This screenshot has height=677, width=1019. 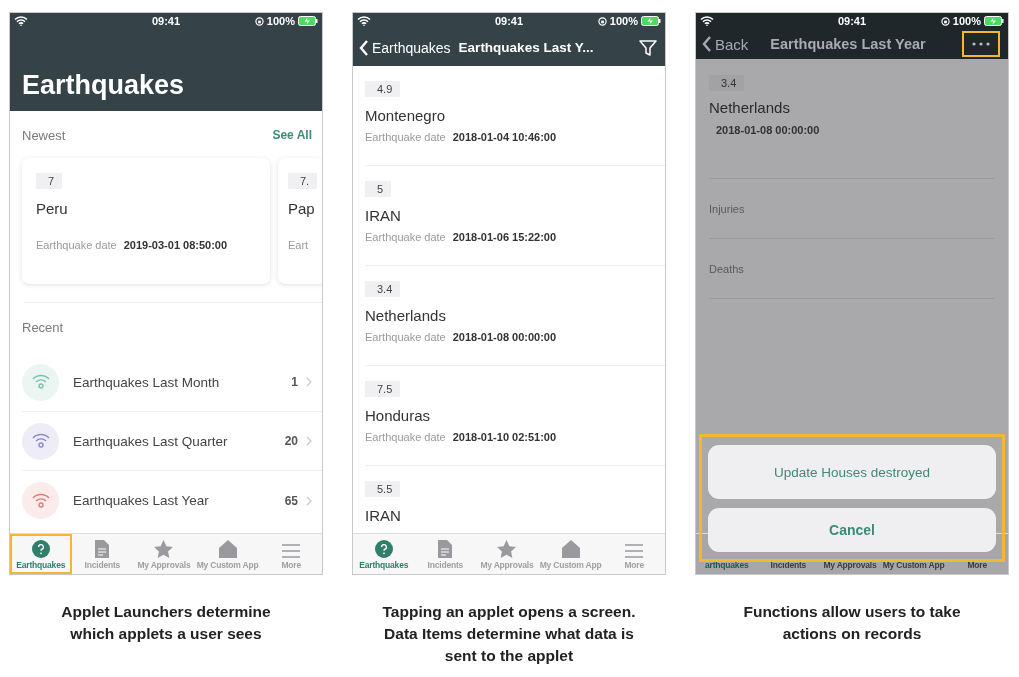 What do you see at coordinates (848, 44) in the screenshot?
I see `screen-title: Earthquakes Last Year` at bounding box center [848, 44].